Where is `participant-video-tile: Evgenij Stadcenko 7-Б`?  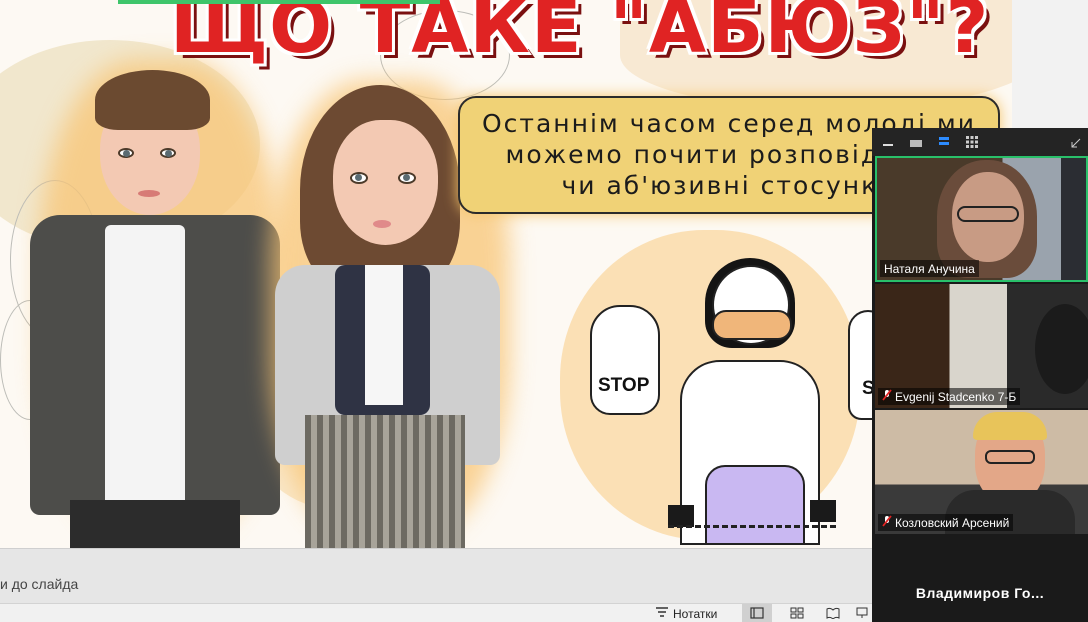
participant-video-tile: Evgenij Stadcenko 7-Б is located at coordinates (981, 346).